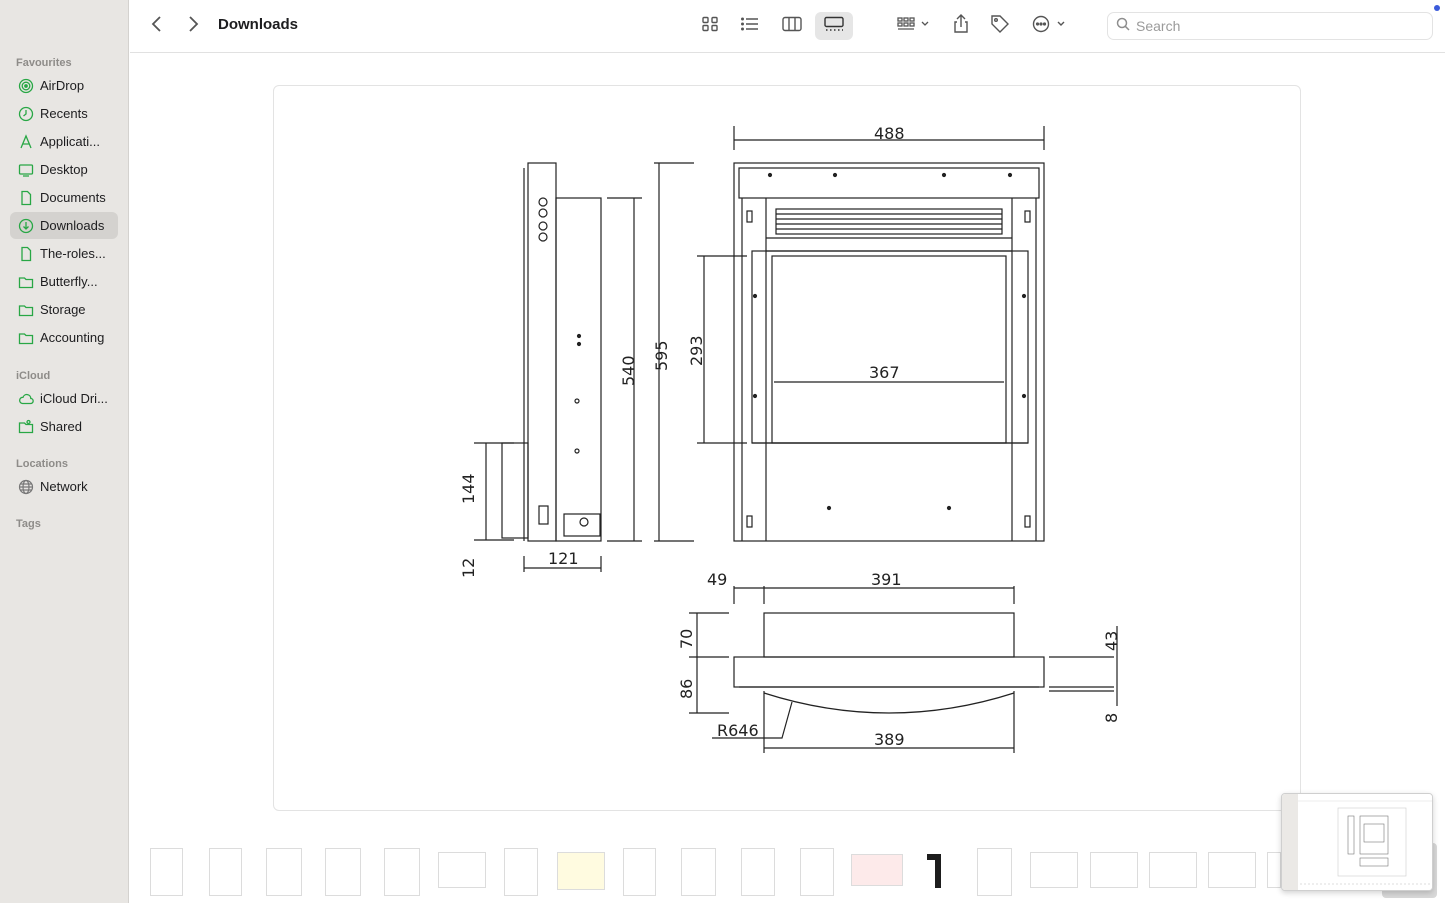 The height and width of the screenshot is (903, 1445). Describe the element at coordinates (886, 579) in the screenshot. I see `dim-plan-width: 391` at that location.